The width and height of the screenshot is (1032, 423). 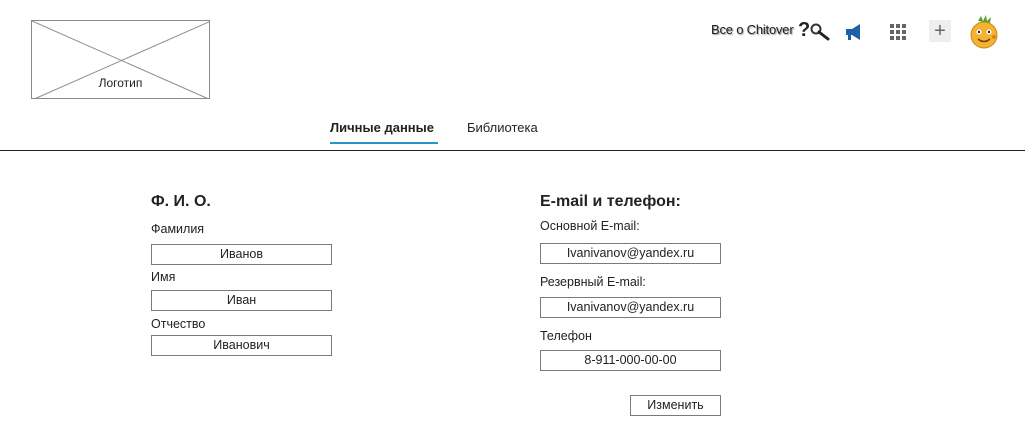 I want to click on surname-field: Иванов, so click(x=241, y=254).